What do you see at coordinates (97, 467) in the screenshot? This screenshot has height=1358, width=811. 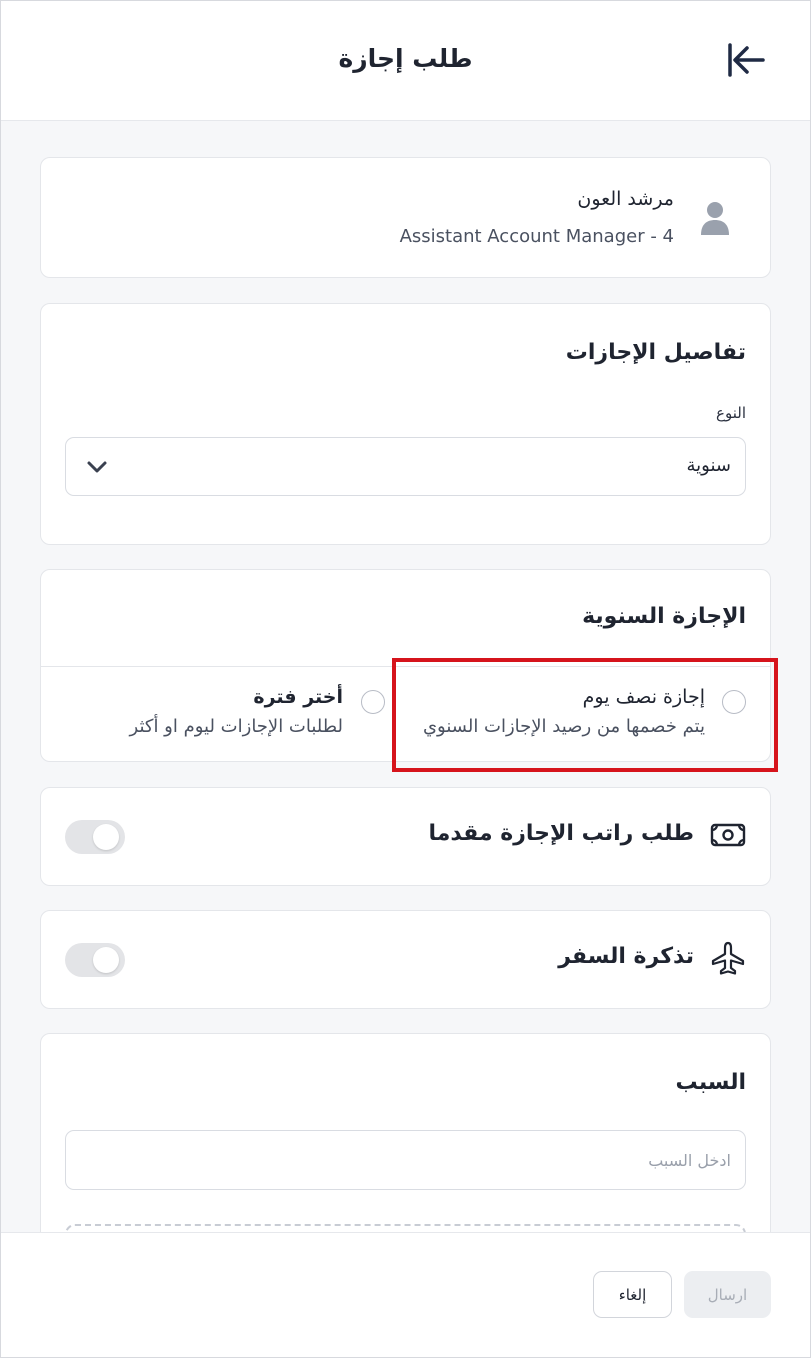 I see `chevron-down-icon` at bounding box center [97, 467].